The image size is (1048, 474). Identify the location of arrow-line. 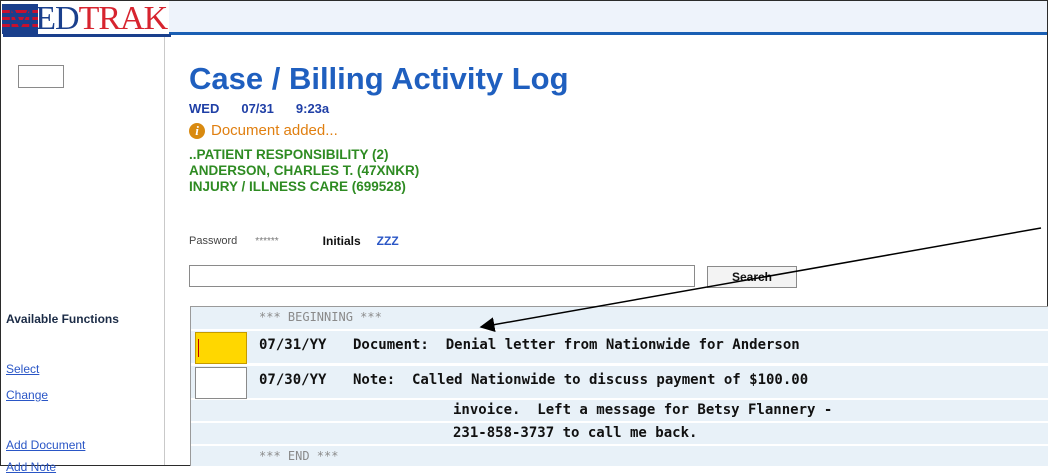
(760, 280).